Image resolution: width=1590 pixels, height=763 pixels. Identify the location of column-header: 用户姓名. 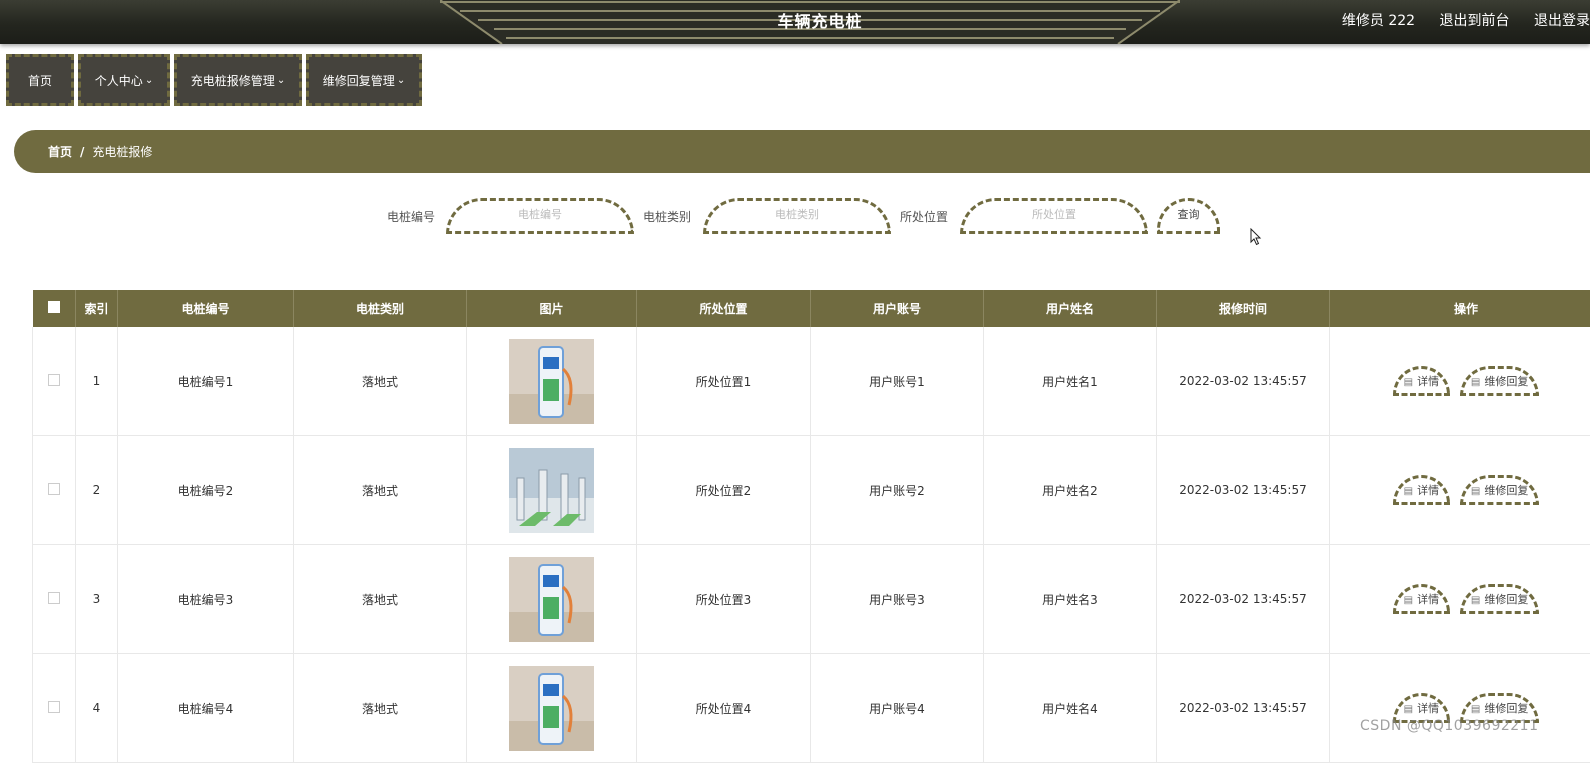
(1070, 308).